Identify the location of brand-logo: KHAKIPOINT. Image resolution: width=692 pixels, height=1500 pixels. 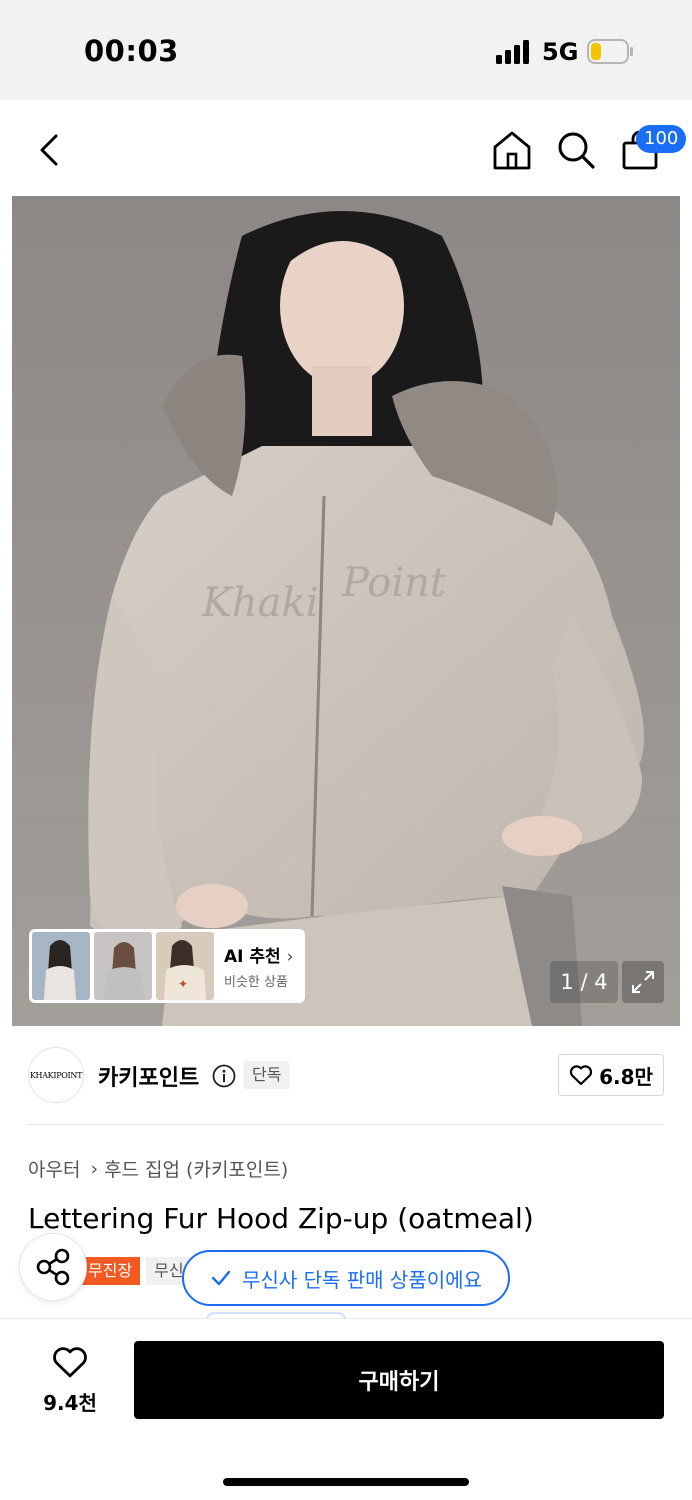
(56, 1075).